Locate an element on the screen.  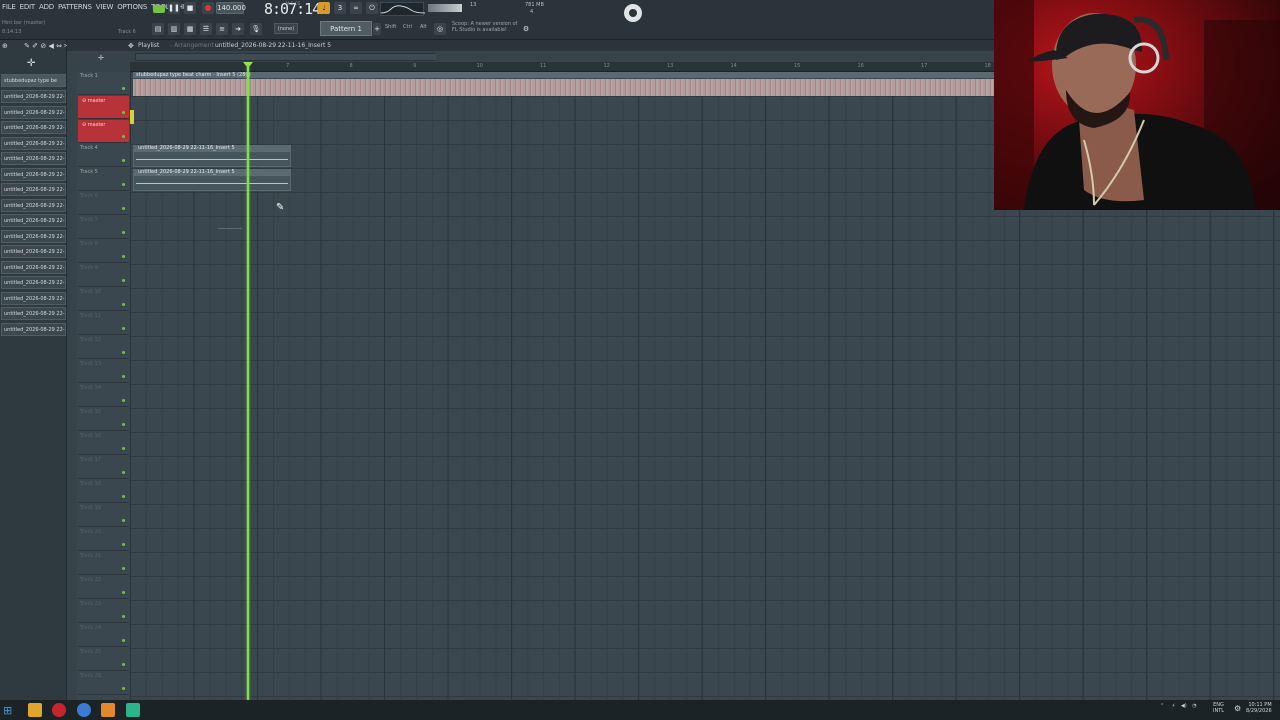
track-header: Track 26 is located at coordinates (103, 683).